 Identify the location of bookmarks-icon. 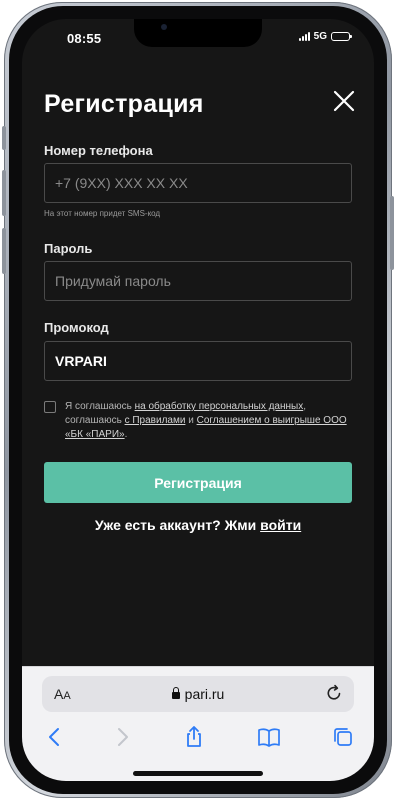
(269, 737).